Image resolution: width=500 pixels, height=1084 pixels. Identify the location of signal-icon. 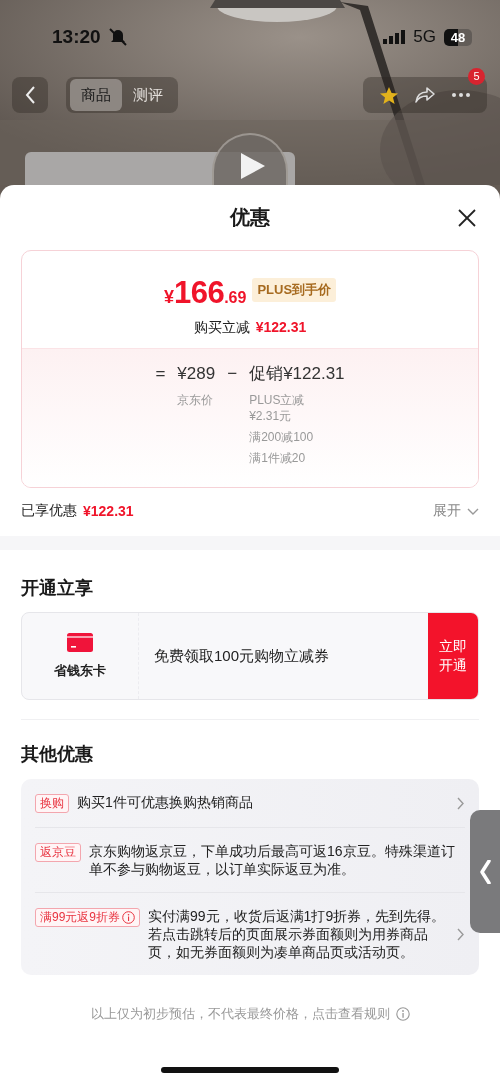
(394, 37).